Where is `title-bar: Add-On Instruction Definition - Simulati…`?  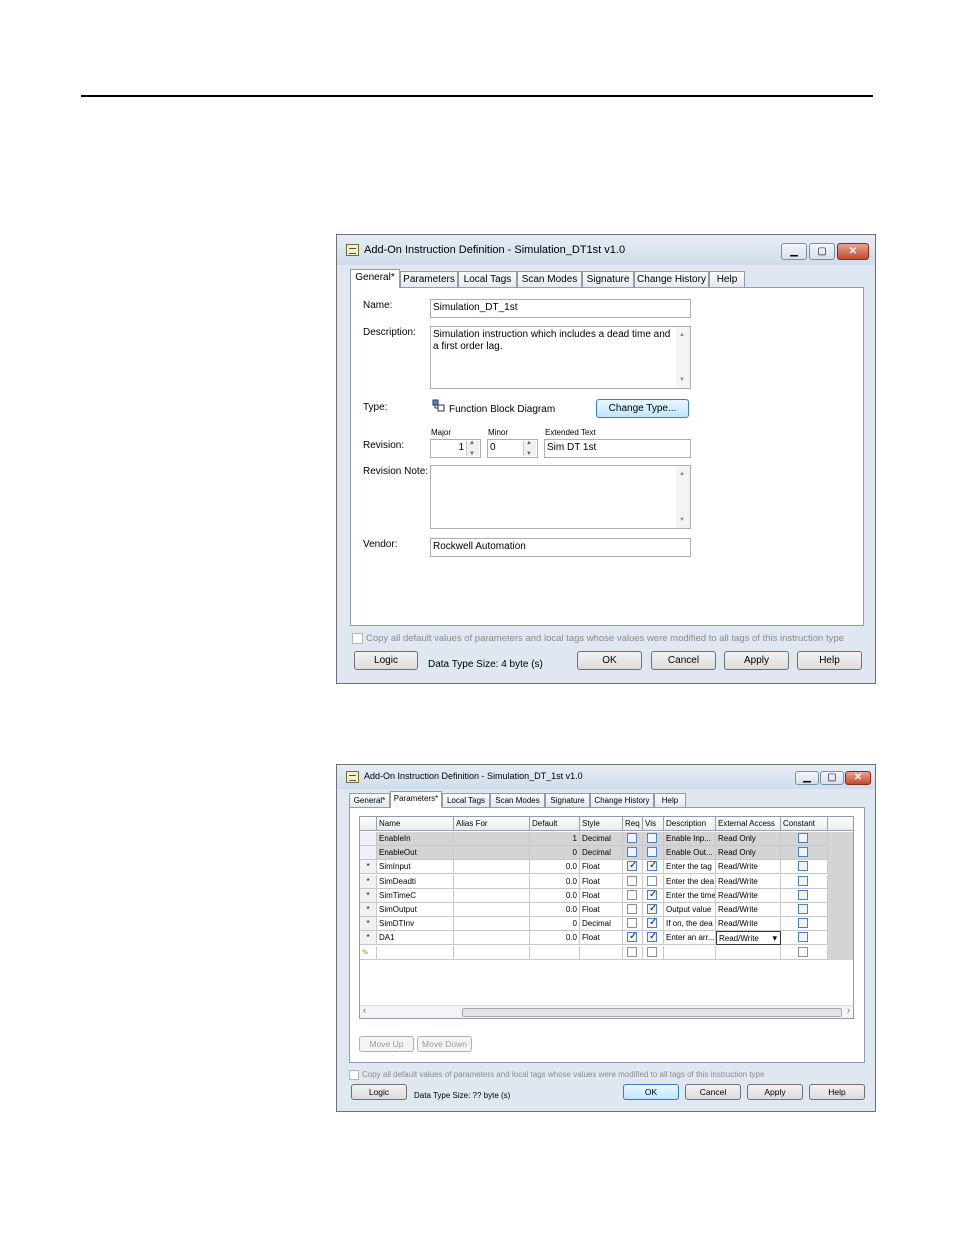
title-bar: Add-On Instruction Definition - Simulati… is located at coordinates (606, 777).